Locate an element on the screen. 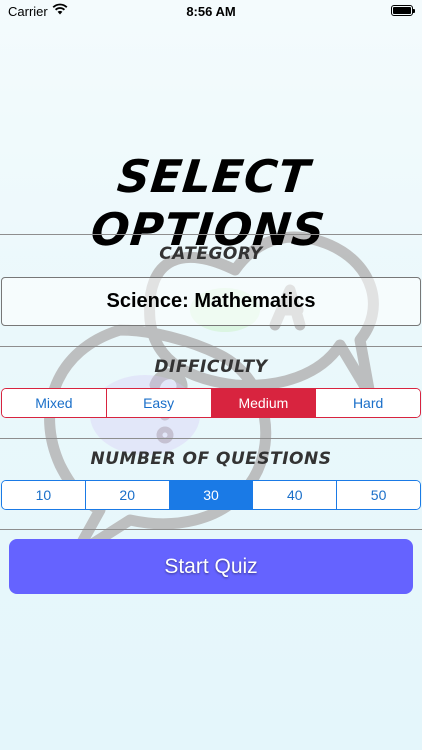 The image size is (422, 750). questions-option-40: 40 is located at coordinates (294, 495).